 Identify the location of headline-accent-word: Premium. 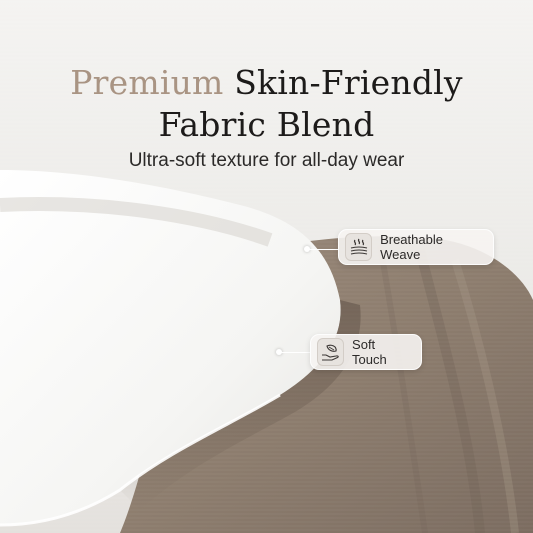
(147, 82).